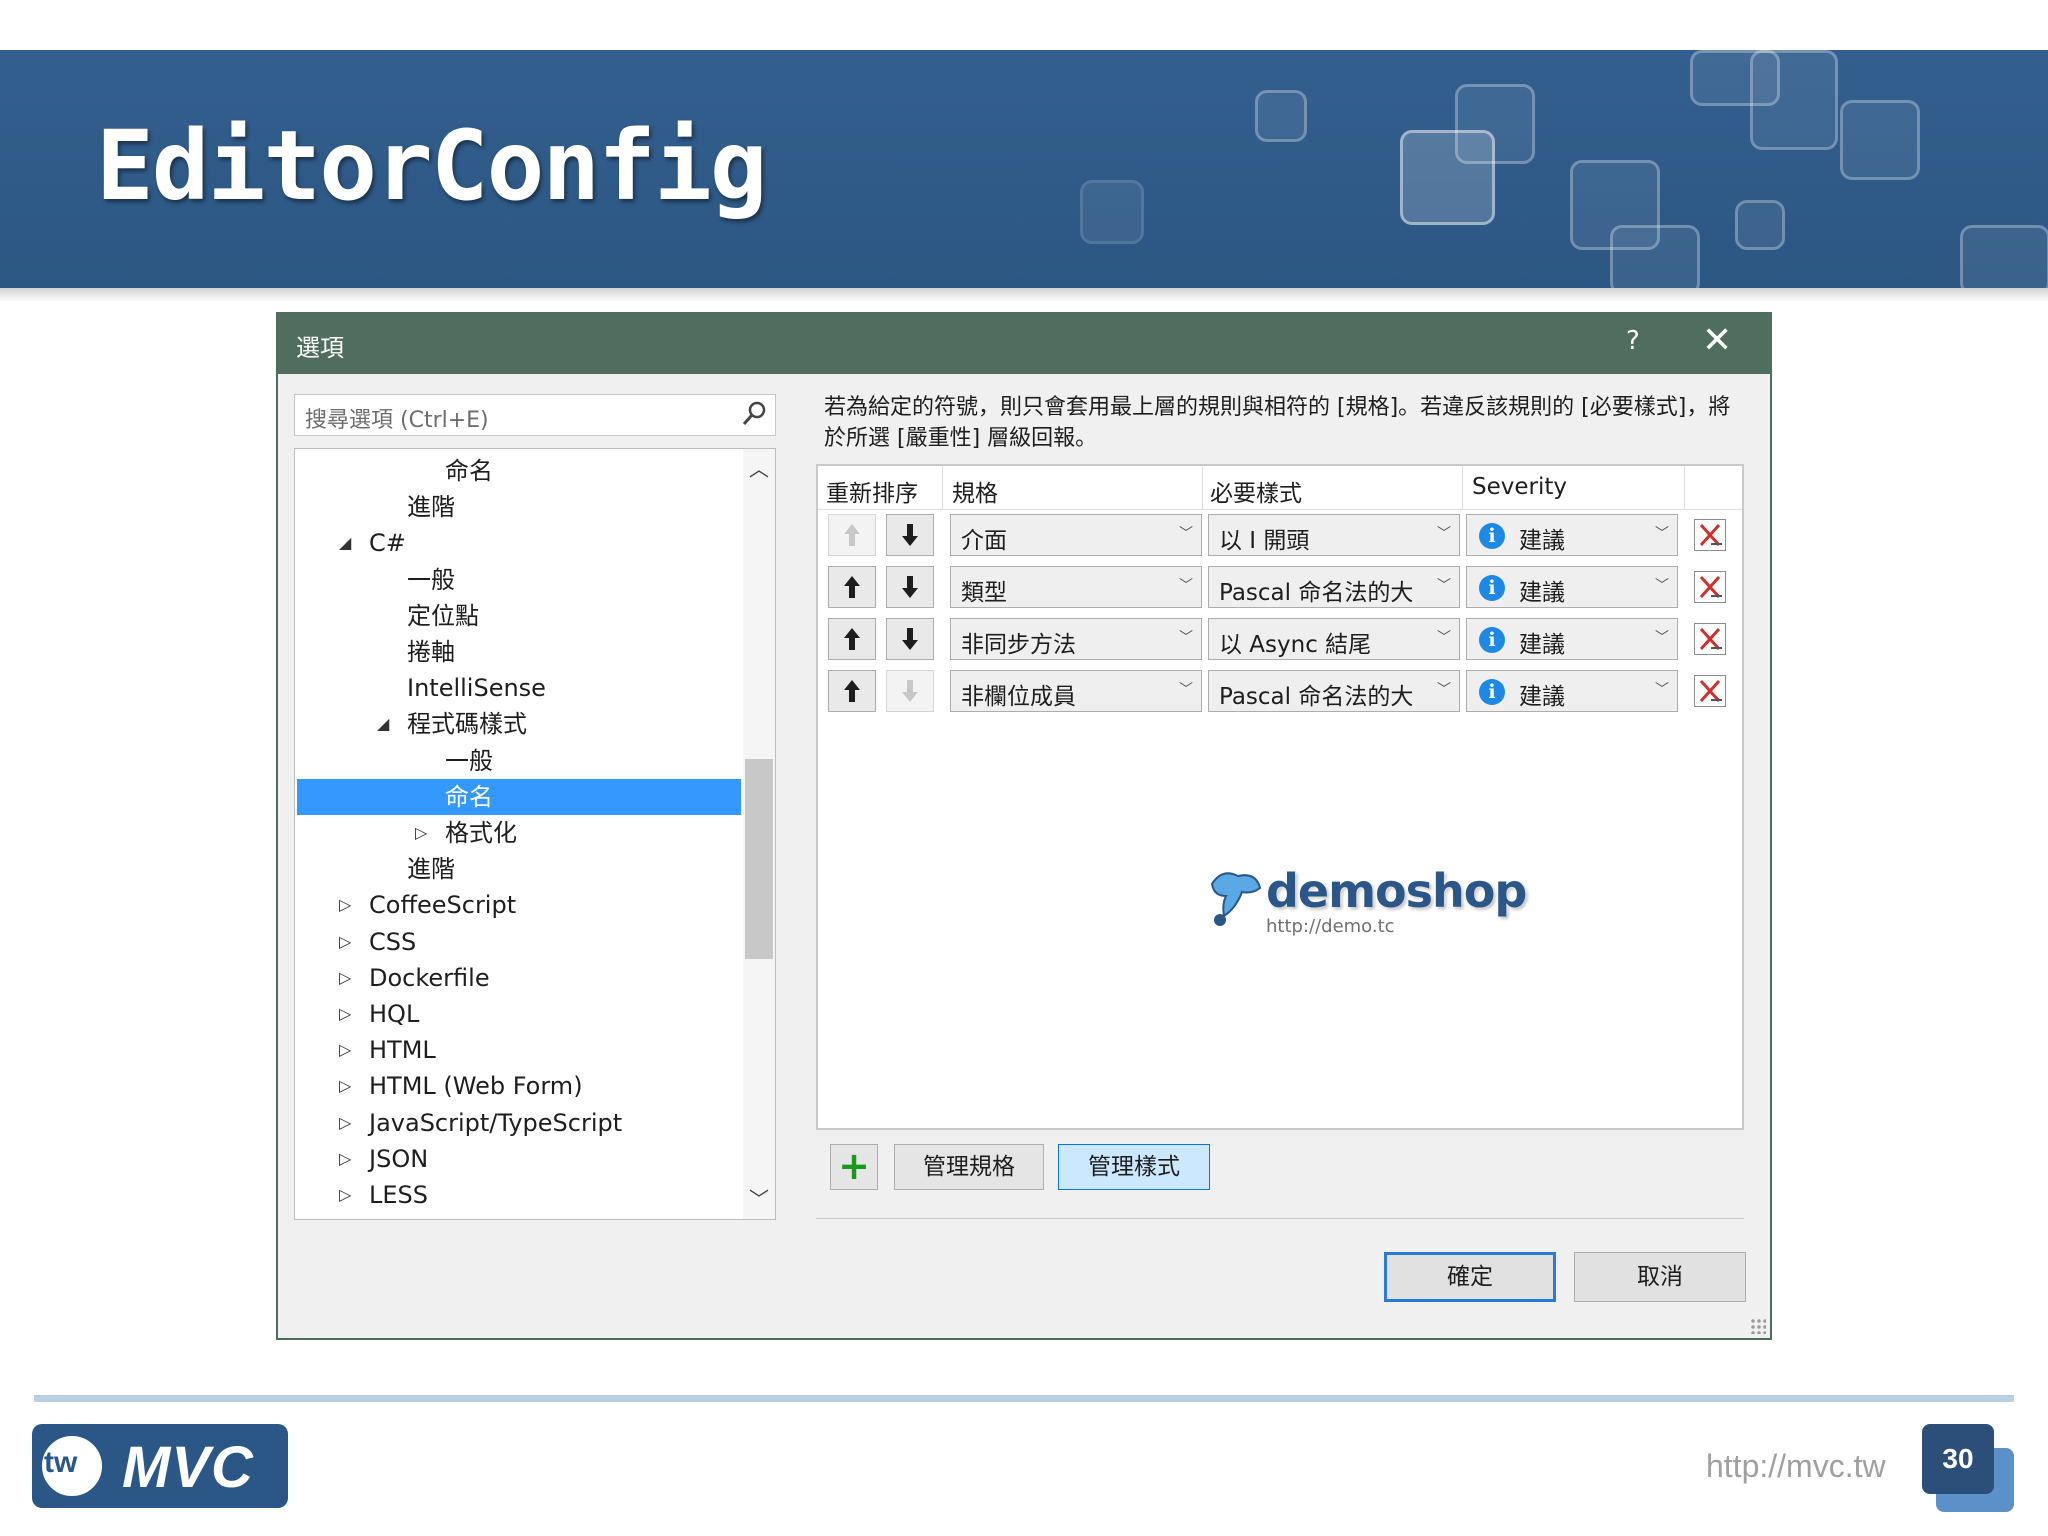  Describe the element at coordinates (759, 469) in the screenshot. I see `chevron-up-icon: ︿` at that location.